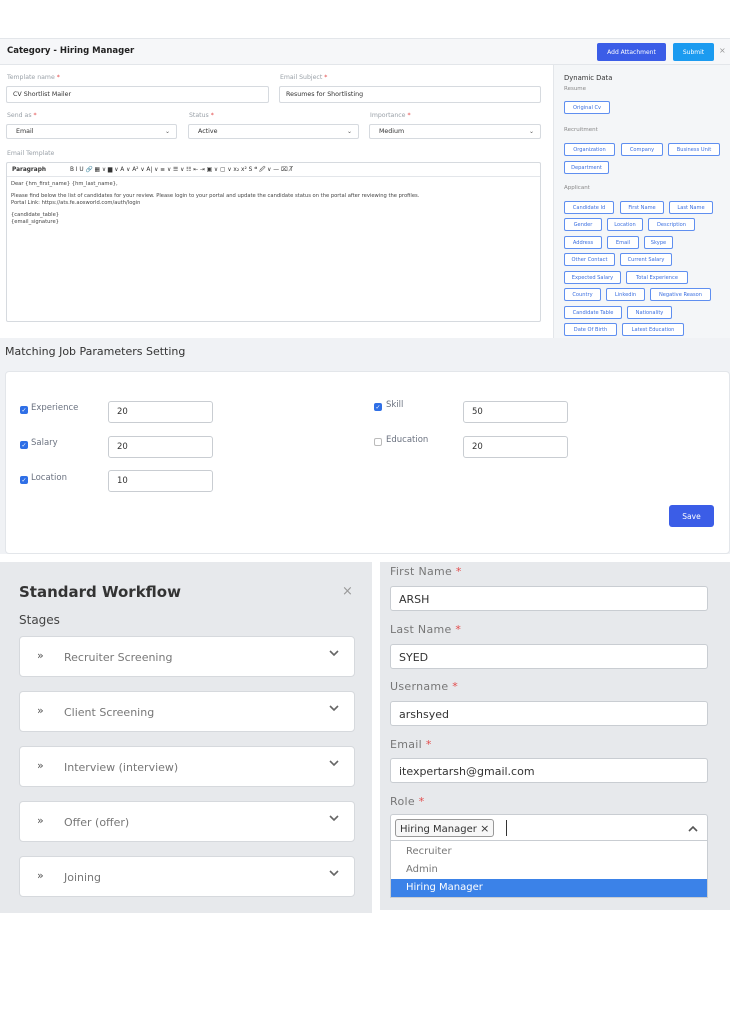 The width and height of the screenshot is (730, 1024). Describe the element at coordinates (581, 130) in the screenshot. I see `recruitment-section-label: Recruitment` at that location.